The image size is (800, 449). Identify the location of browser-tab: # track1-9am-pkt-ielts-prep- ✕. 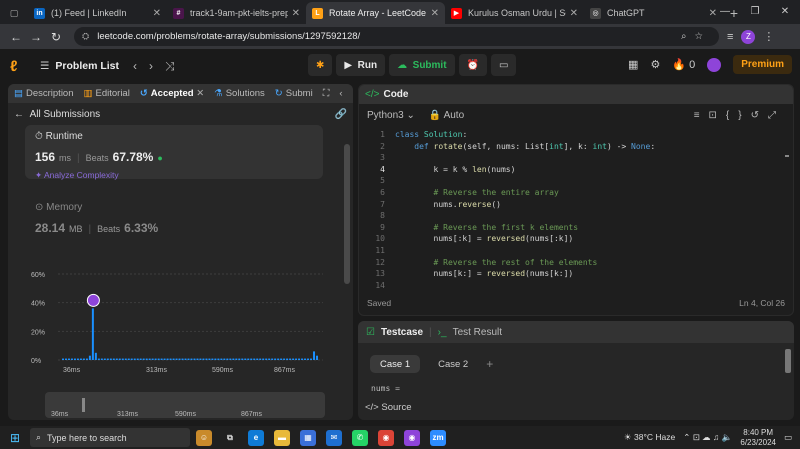
(236, 13).